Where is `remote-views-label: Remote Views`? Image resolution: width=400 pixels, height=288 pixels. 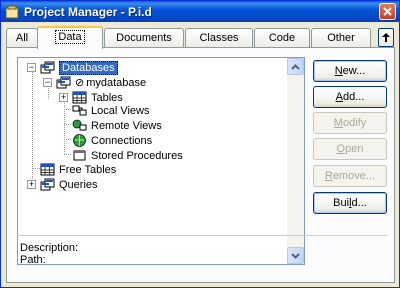
remote-views-label: Remote Views is located at coordinates (126, 125).